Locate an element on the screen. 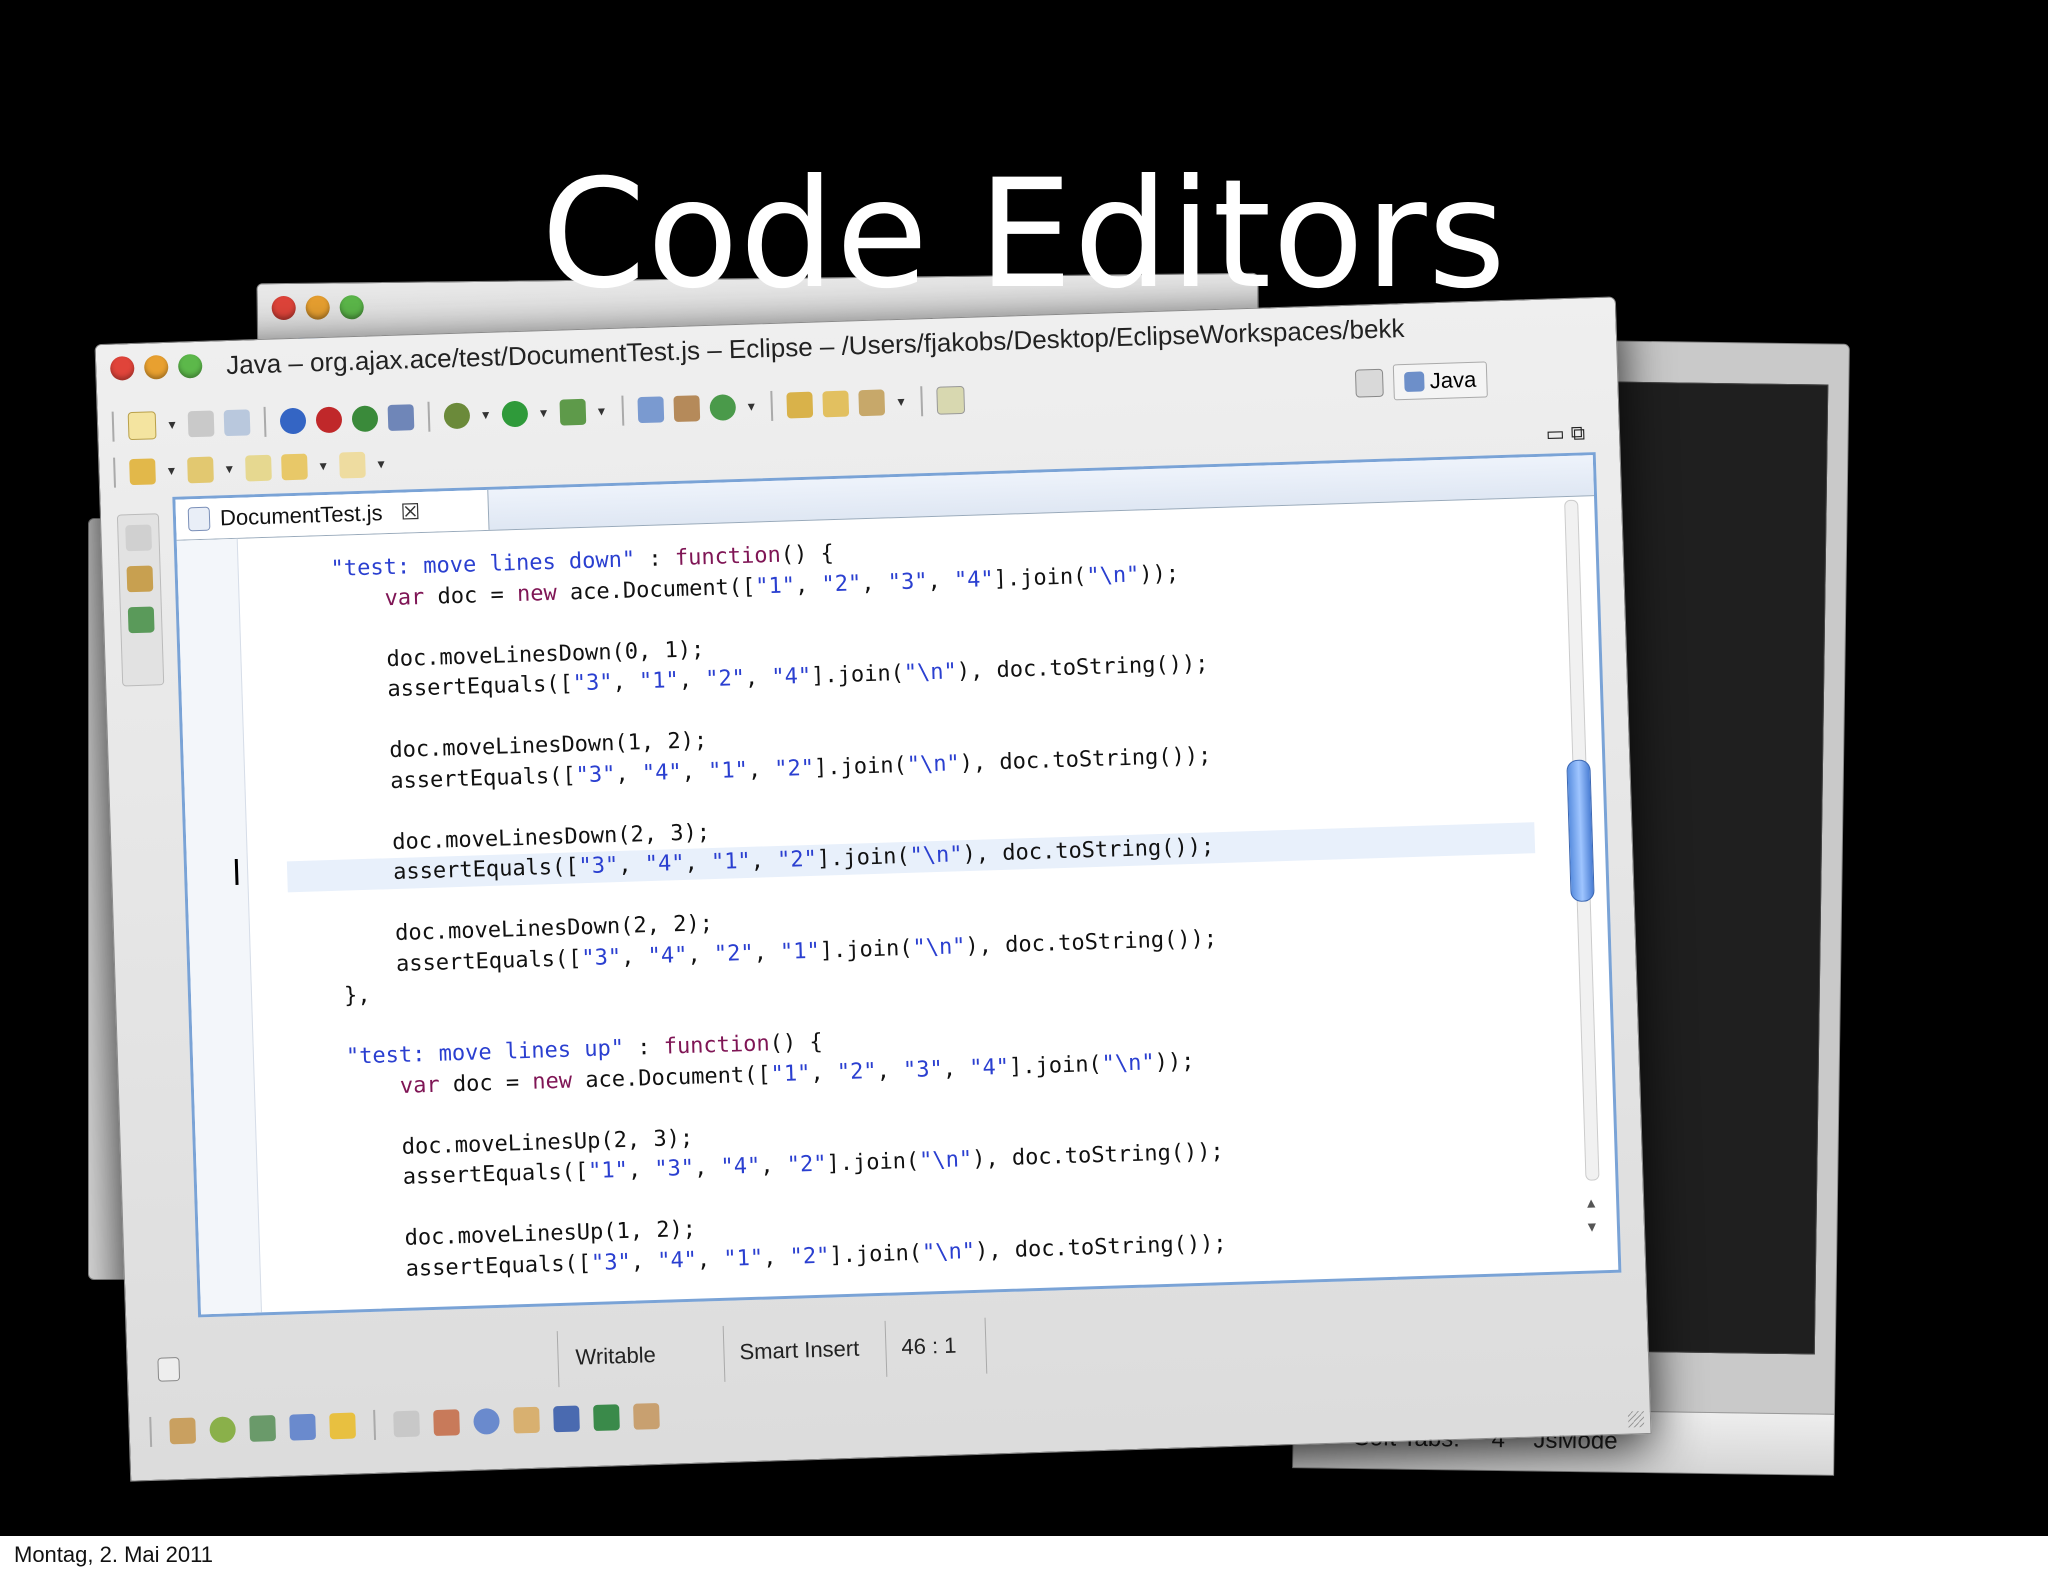 The height and width of the screenshot is (1576, 2048). tab-label: DocumentTest.js is located at coordinates (301, 515).